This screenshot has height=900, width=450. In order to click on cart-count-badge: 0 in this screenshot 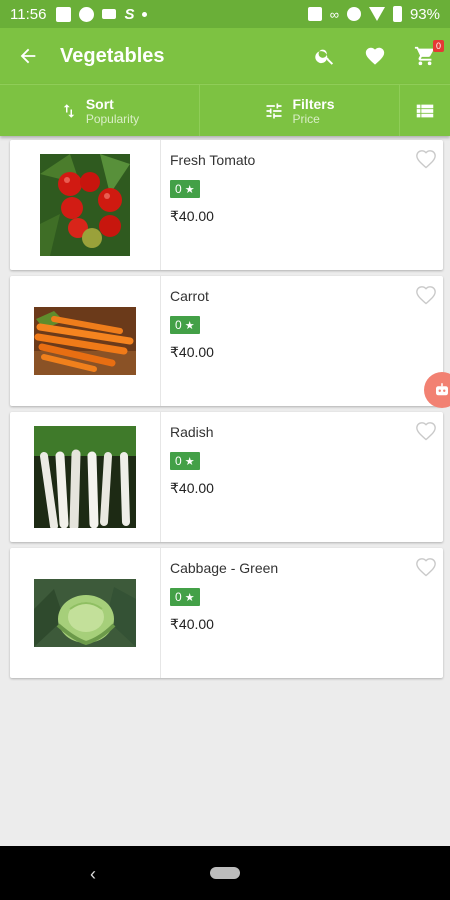, I will do `click(438, 46)`.